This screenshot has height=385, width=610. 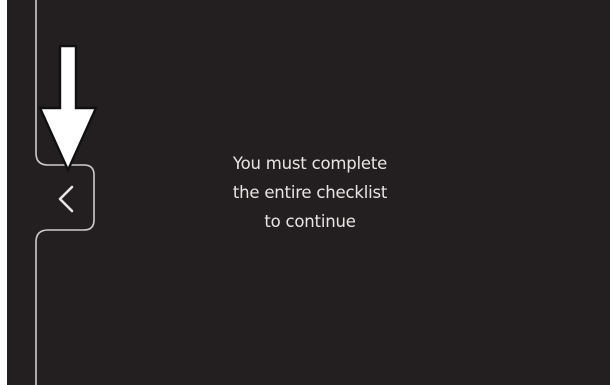 I want to click on message-line-3: to continue, so click(x=310, y=221).